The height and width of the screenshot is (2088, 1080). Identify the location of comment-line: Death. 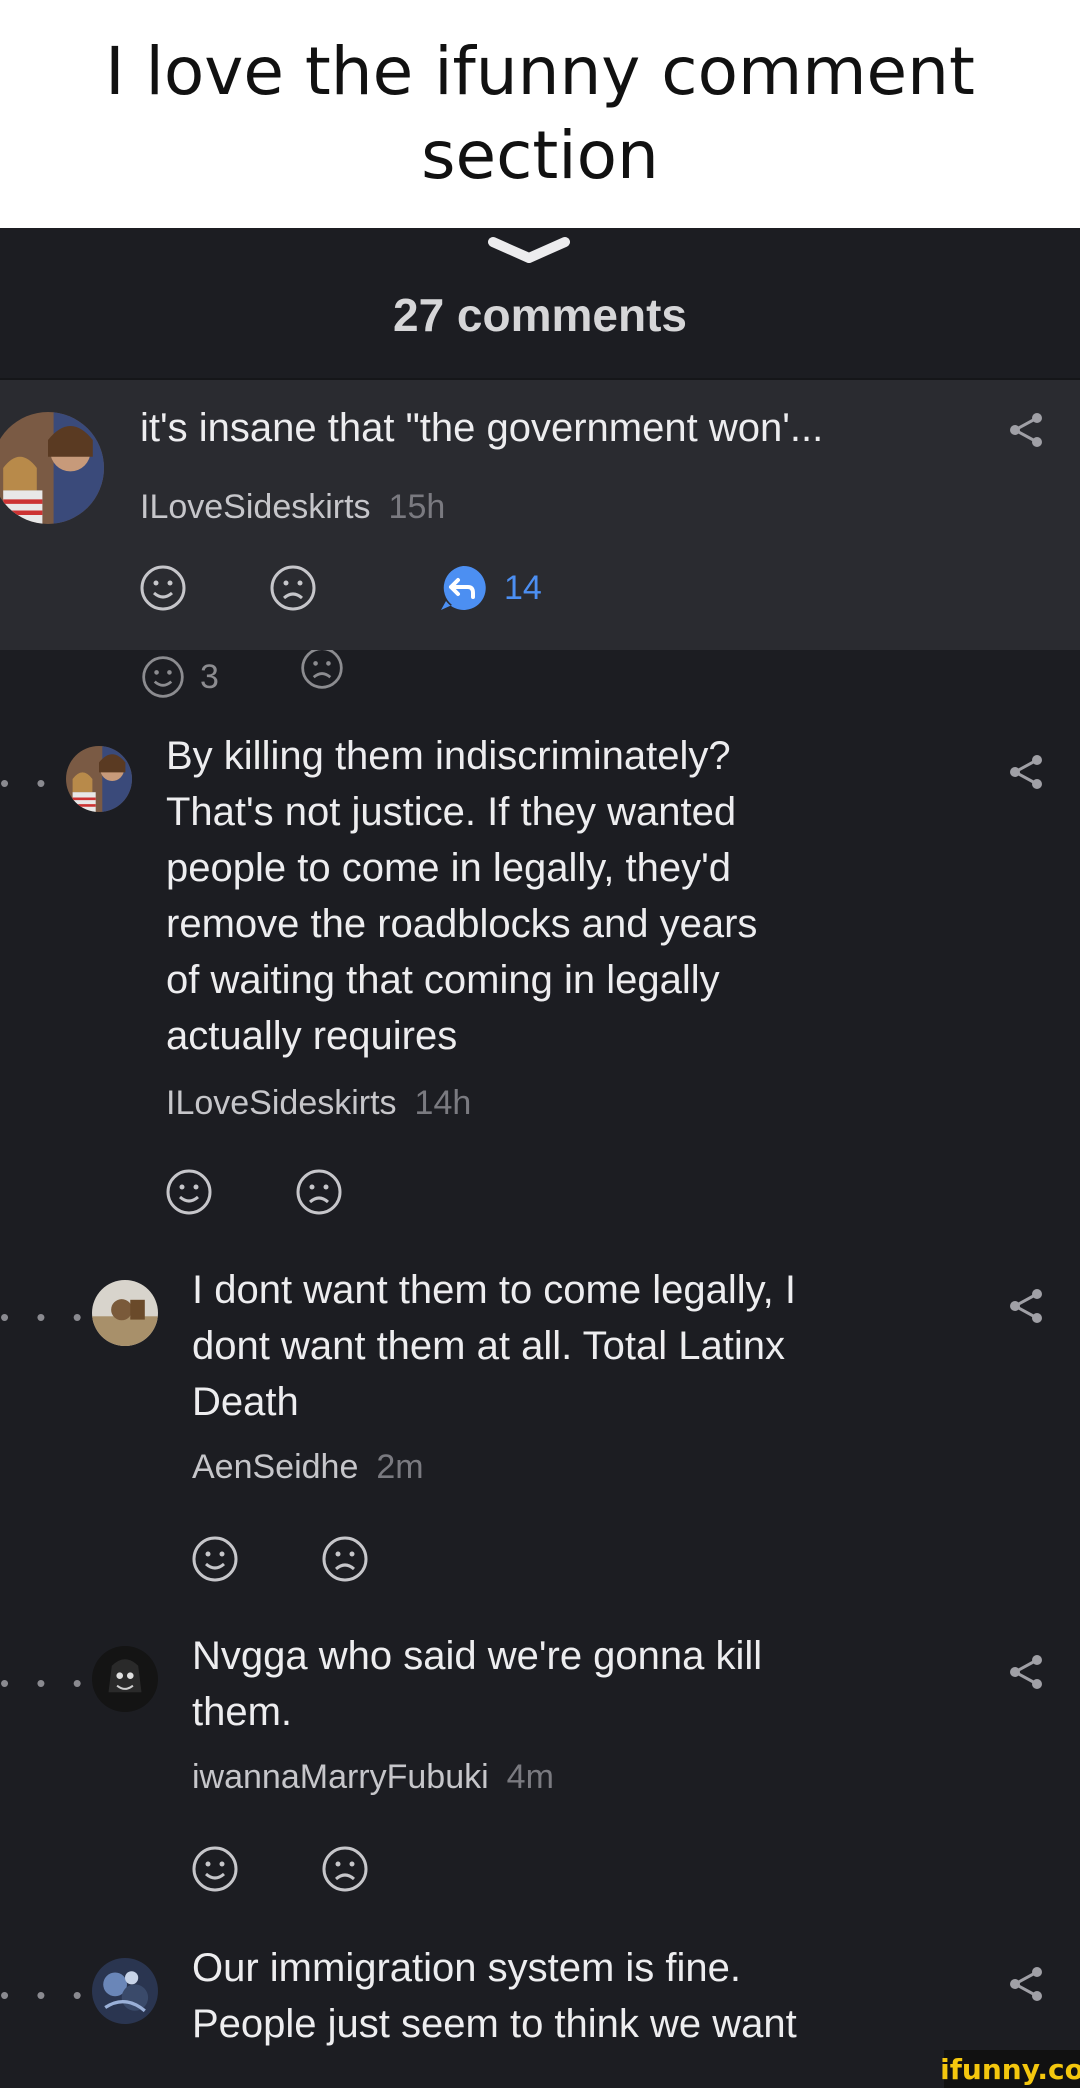
(245, 1402).